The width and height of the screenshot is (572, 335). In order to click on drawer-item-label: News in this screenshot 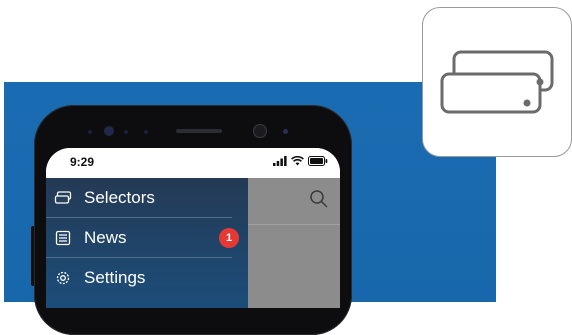, I will do `click(105, 237)`.